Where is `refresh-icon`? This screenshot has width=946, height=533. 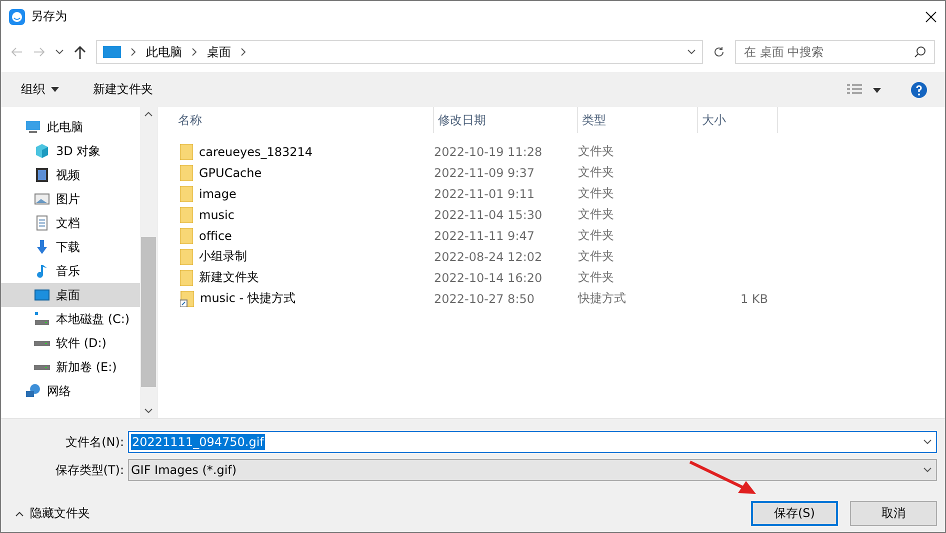 refresh-icon is located at coordinates (719, 52).